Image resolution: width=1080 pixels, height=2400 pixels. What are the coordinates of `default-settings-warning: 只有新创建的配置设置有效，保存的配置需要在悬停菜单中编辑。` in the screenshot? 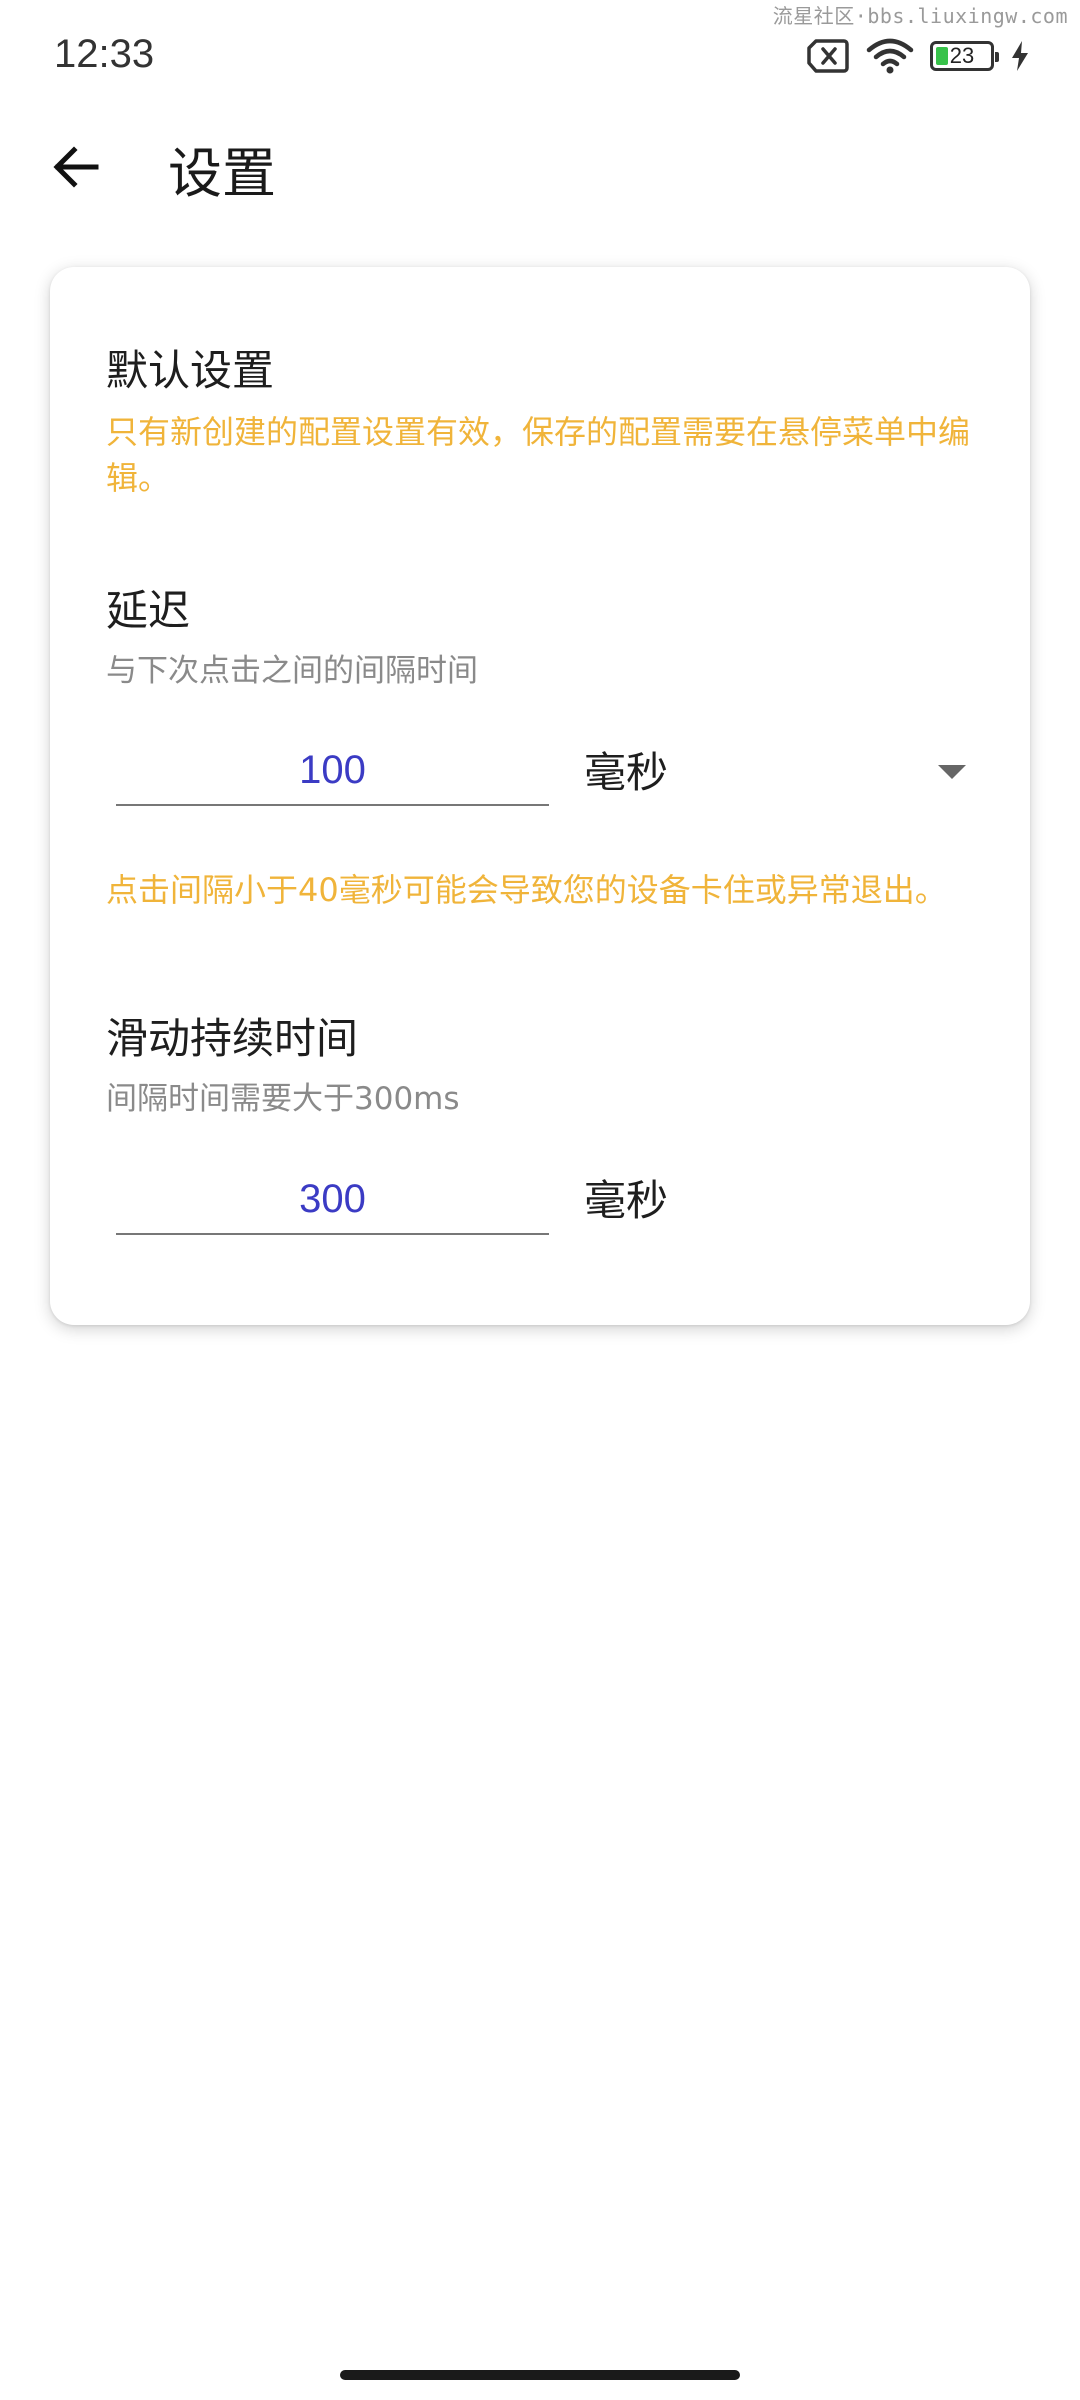 It's located at (538, 455).